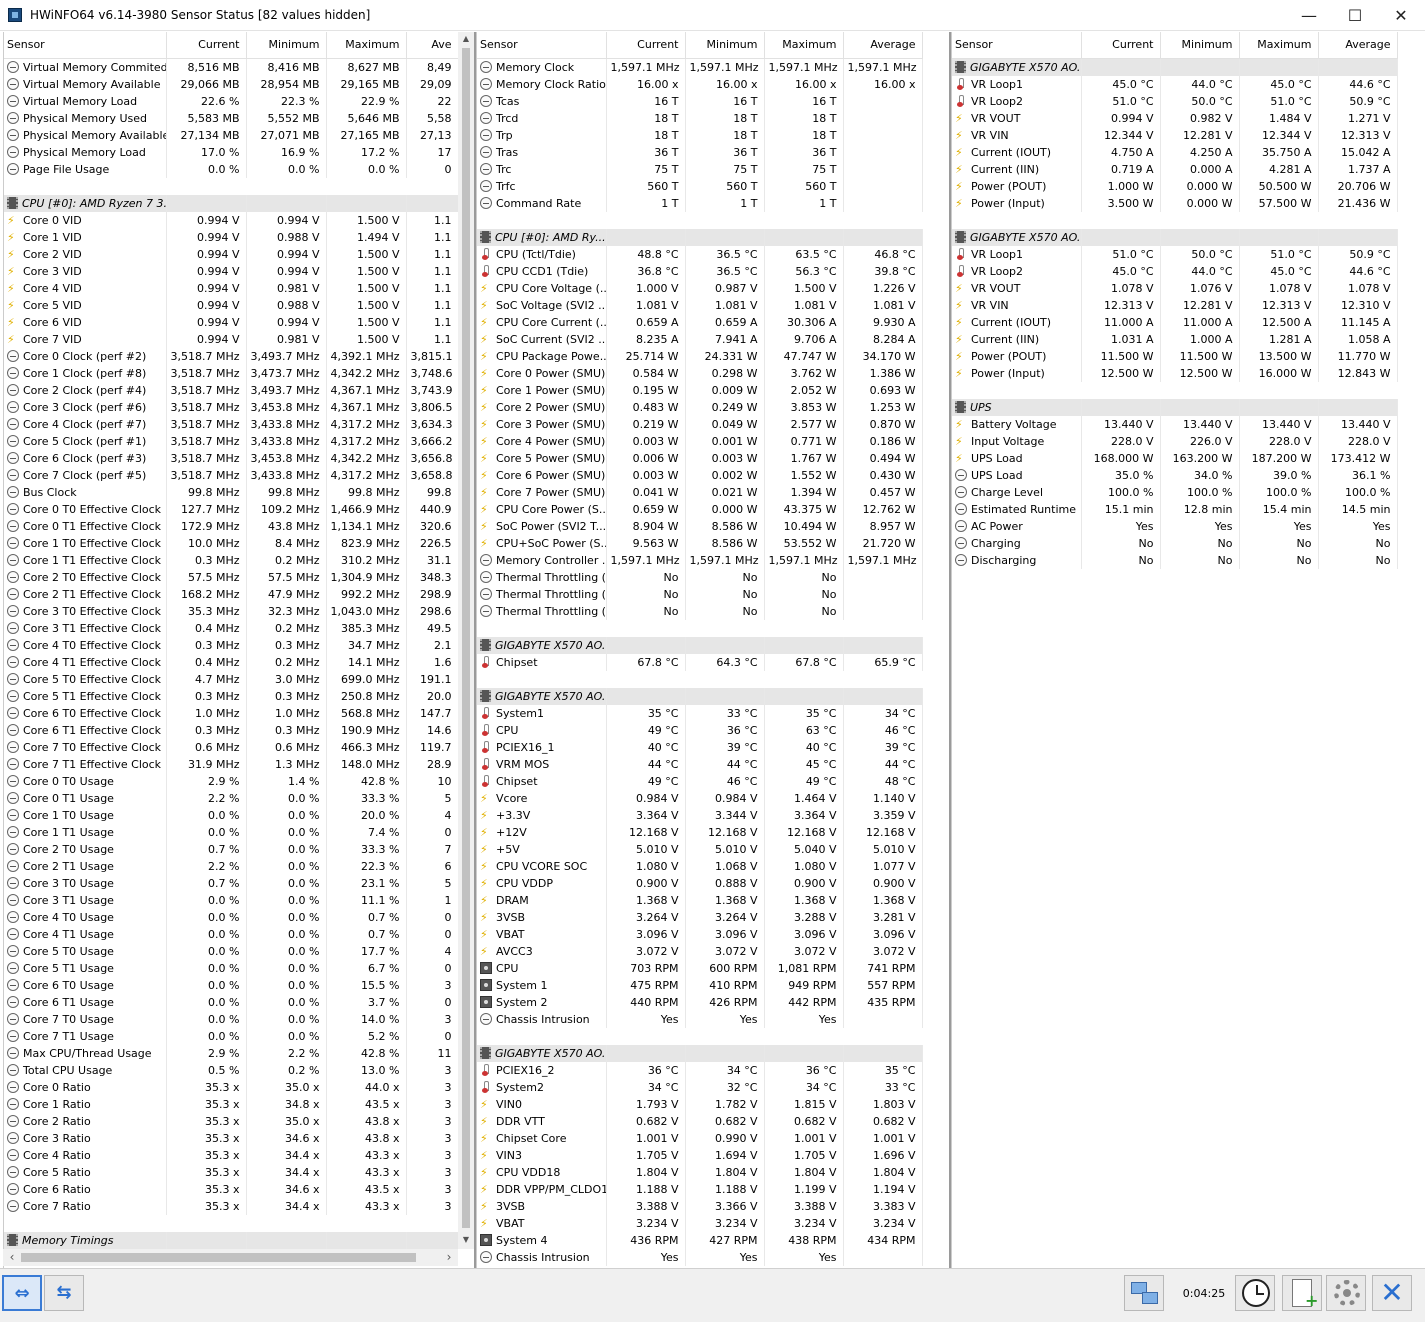 Image resolution: width=1425 pixels, height=1322 pixels. Describe the element at coordinates (700, 951) in the screenshot. I see `sensor-row: AVCC33.072 V3.072 V3.072 V3.072 V` at that location.